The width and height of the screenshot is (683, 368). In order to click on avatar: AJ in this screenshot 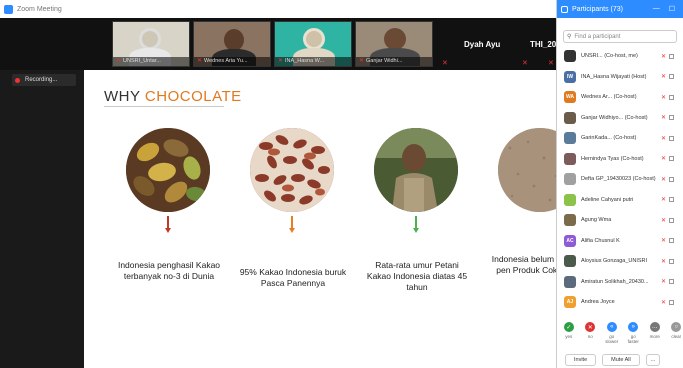, I will do `click(570, 302)`.